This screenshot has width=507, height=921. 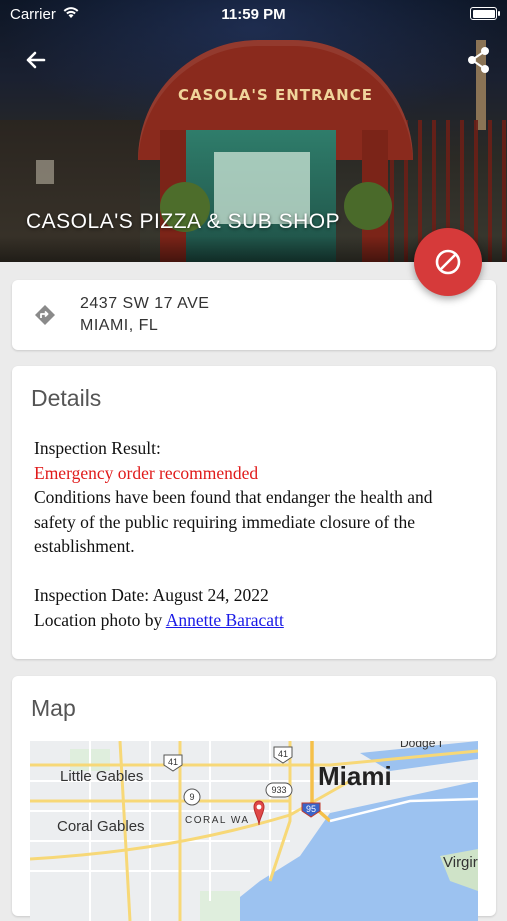 I want to click on route-933-label: 933, so click(x=278, y=790).